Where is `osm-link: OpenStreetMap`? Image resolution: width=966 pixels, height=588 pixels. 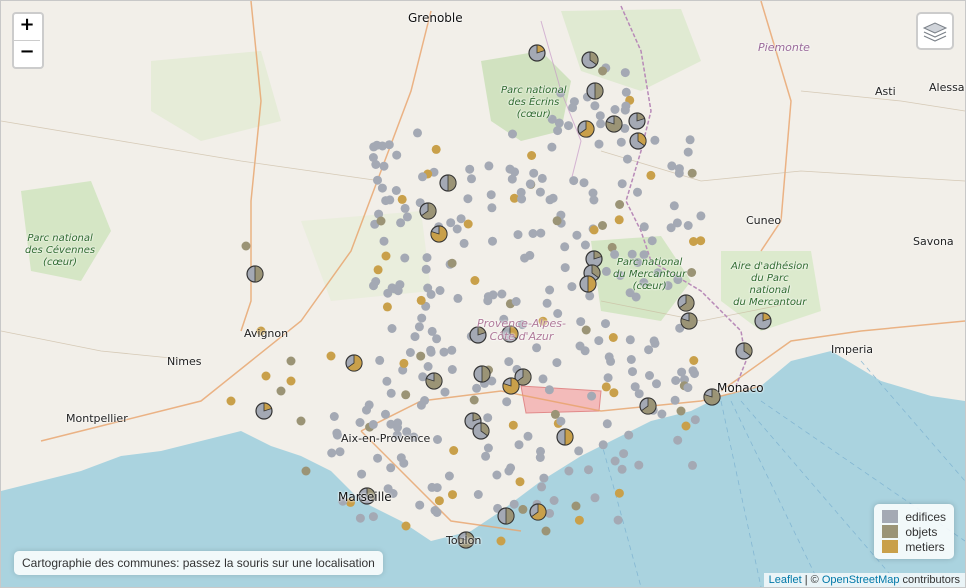 osm-link: OpenStreetMap is located at coordinates (861, 580).